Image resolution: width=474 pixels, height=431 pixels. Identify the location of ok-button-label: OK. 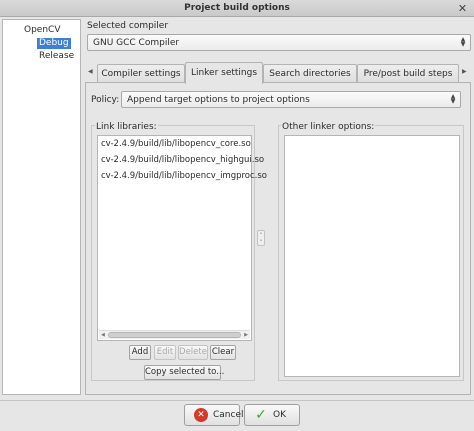
(279, 415).